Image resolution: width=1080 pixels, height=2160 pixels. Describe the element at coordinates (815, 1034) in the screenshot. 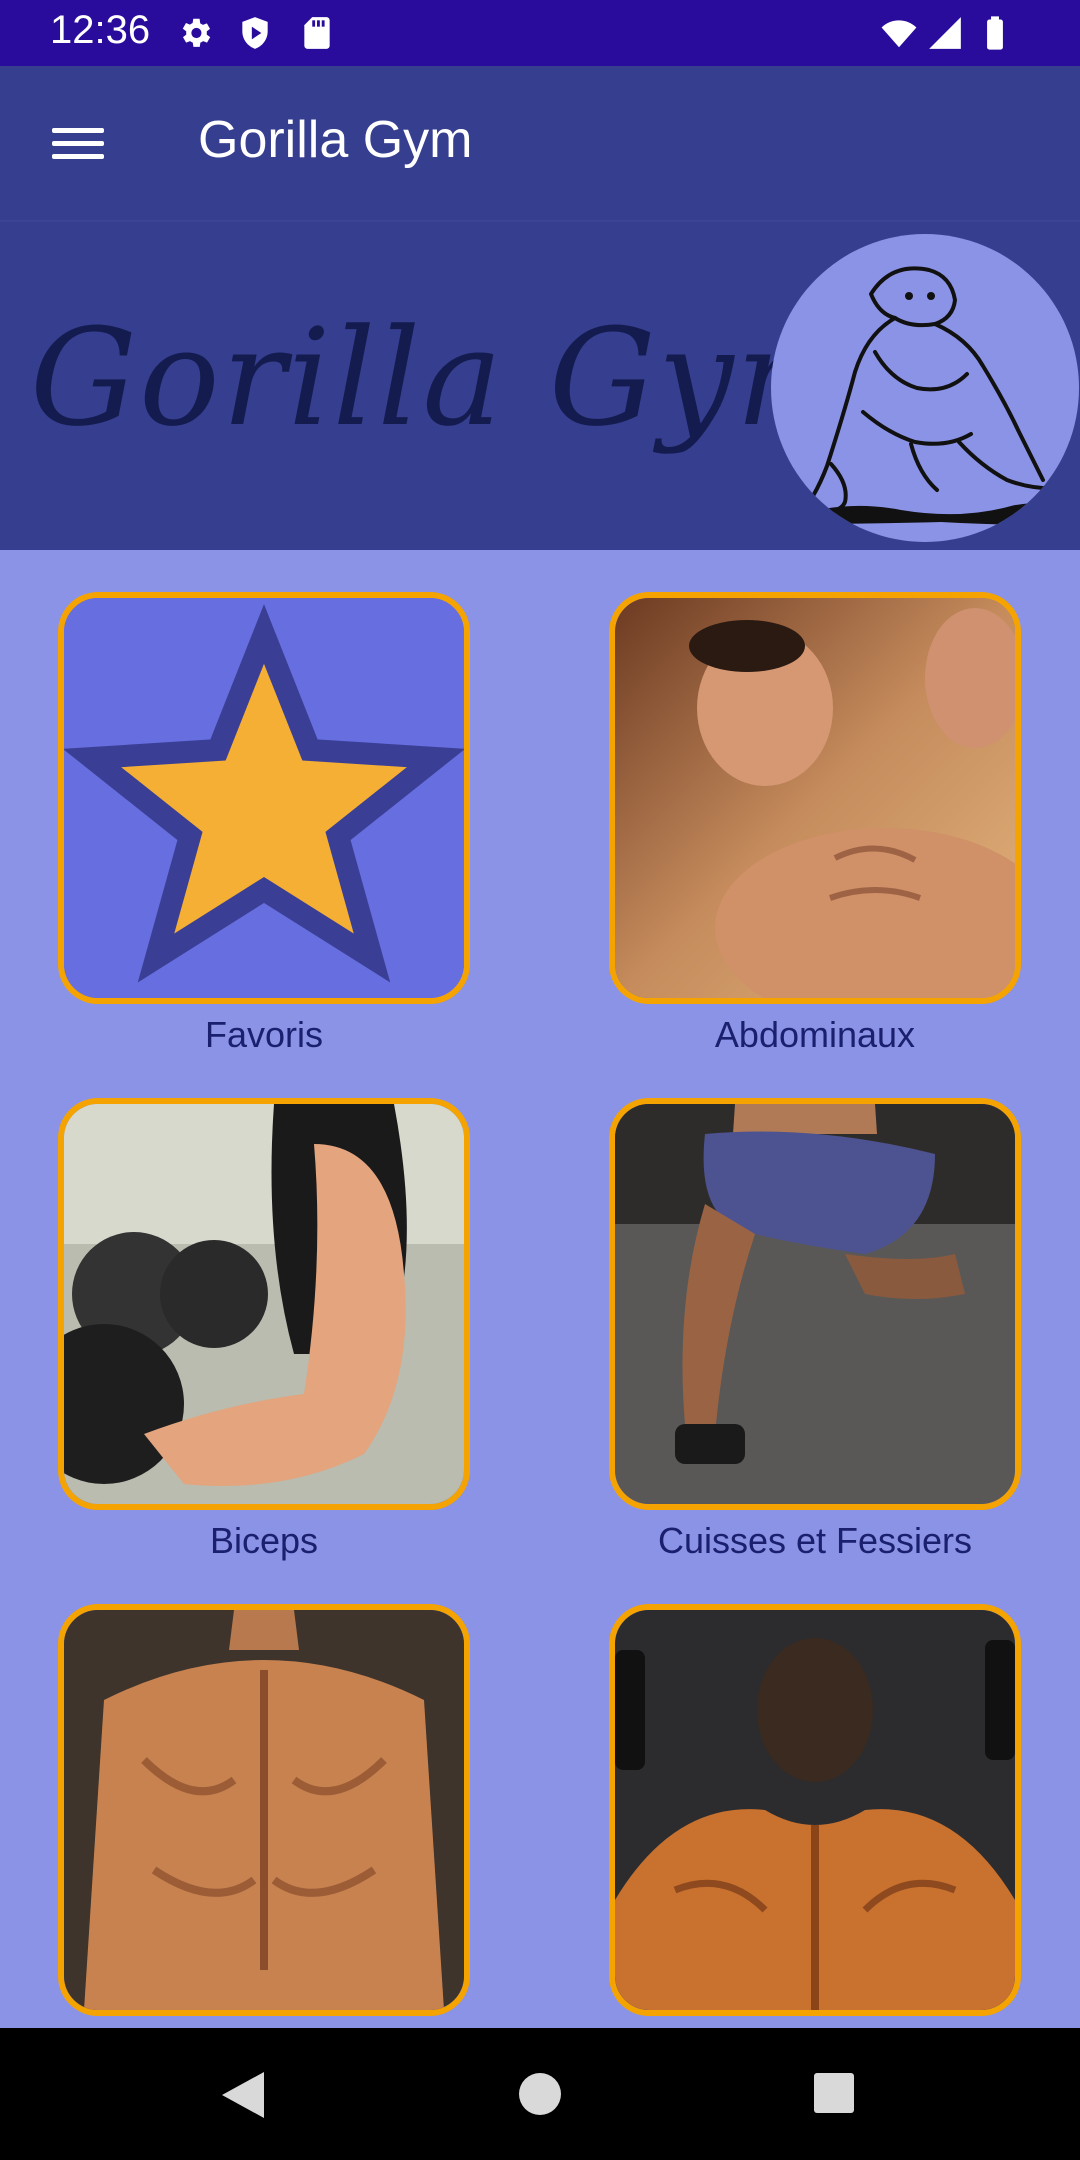

I see `category-label: Abdominaux` at that location.